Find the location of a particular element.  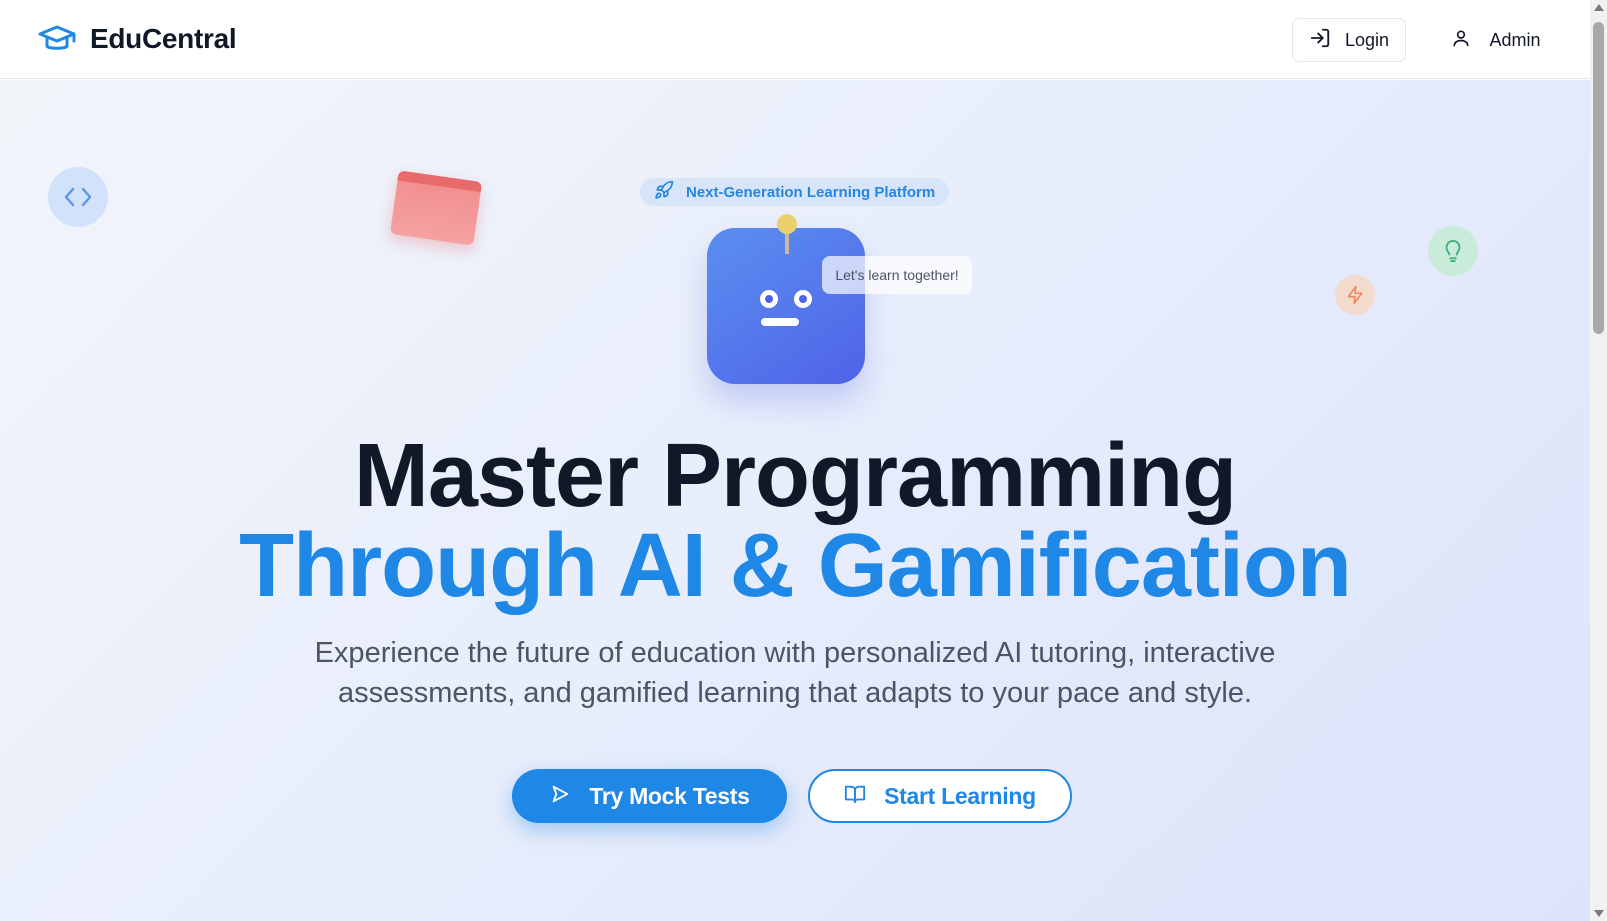

admin-label: Admin is located at coordinates (1515, 39).